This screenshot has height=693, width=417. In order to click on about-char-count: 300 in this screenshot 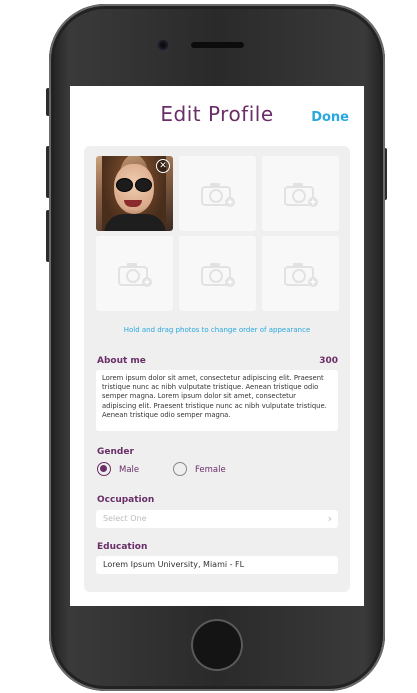, I will do `click(328, 361)`.